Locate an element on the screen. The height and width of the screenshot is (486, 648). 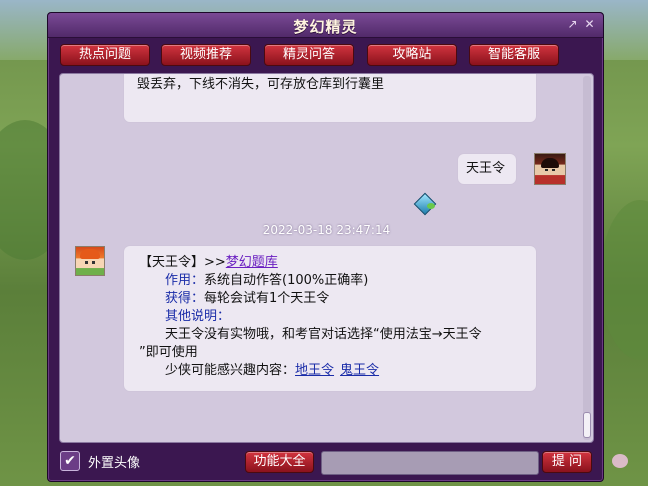
bottom-bar: ✔ 外置头像 功能大全 提 问 is located at coordinates (325, 463).